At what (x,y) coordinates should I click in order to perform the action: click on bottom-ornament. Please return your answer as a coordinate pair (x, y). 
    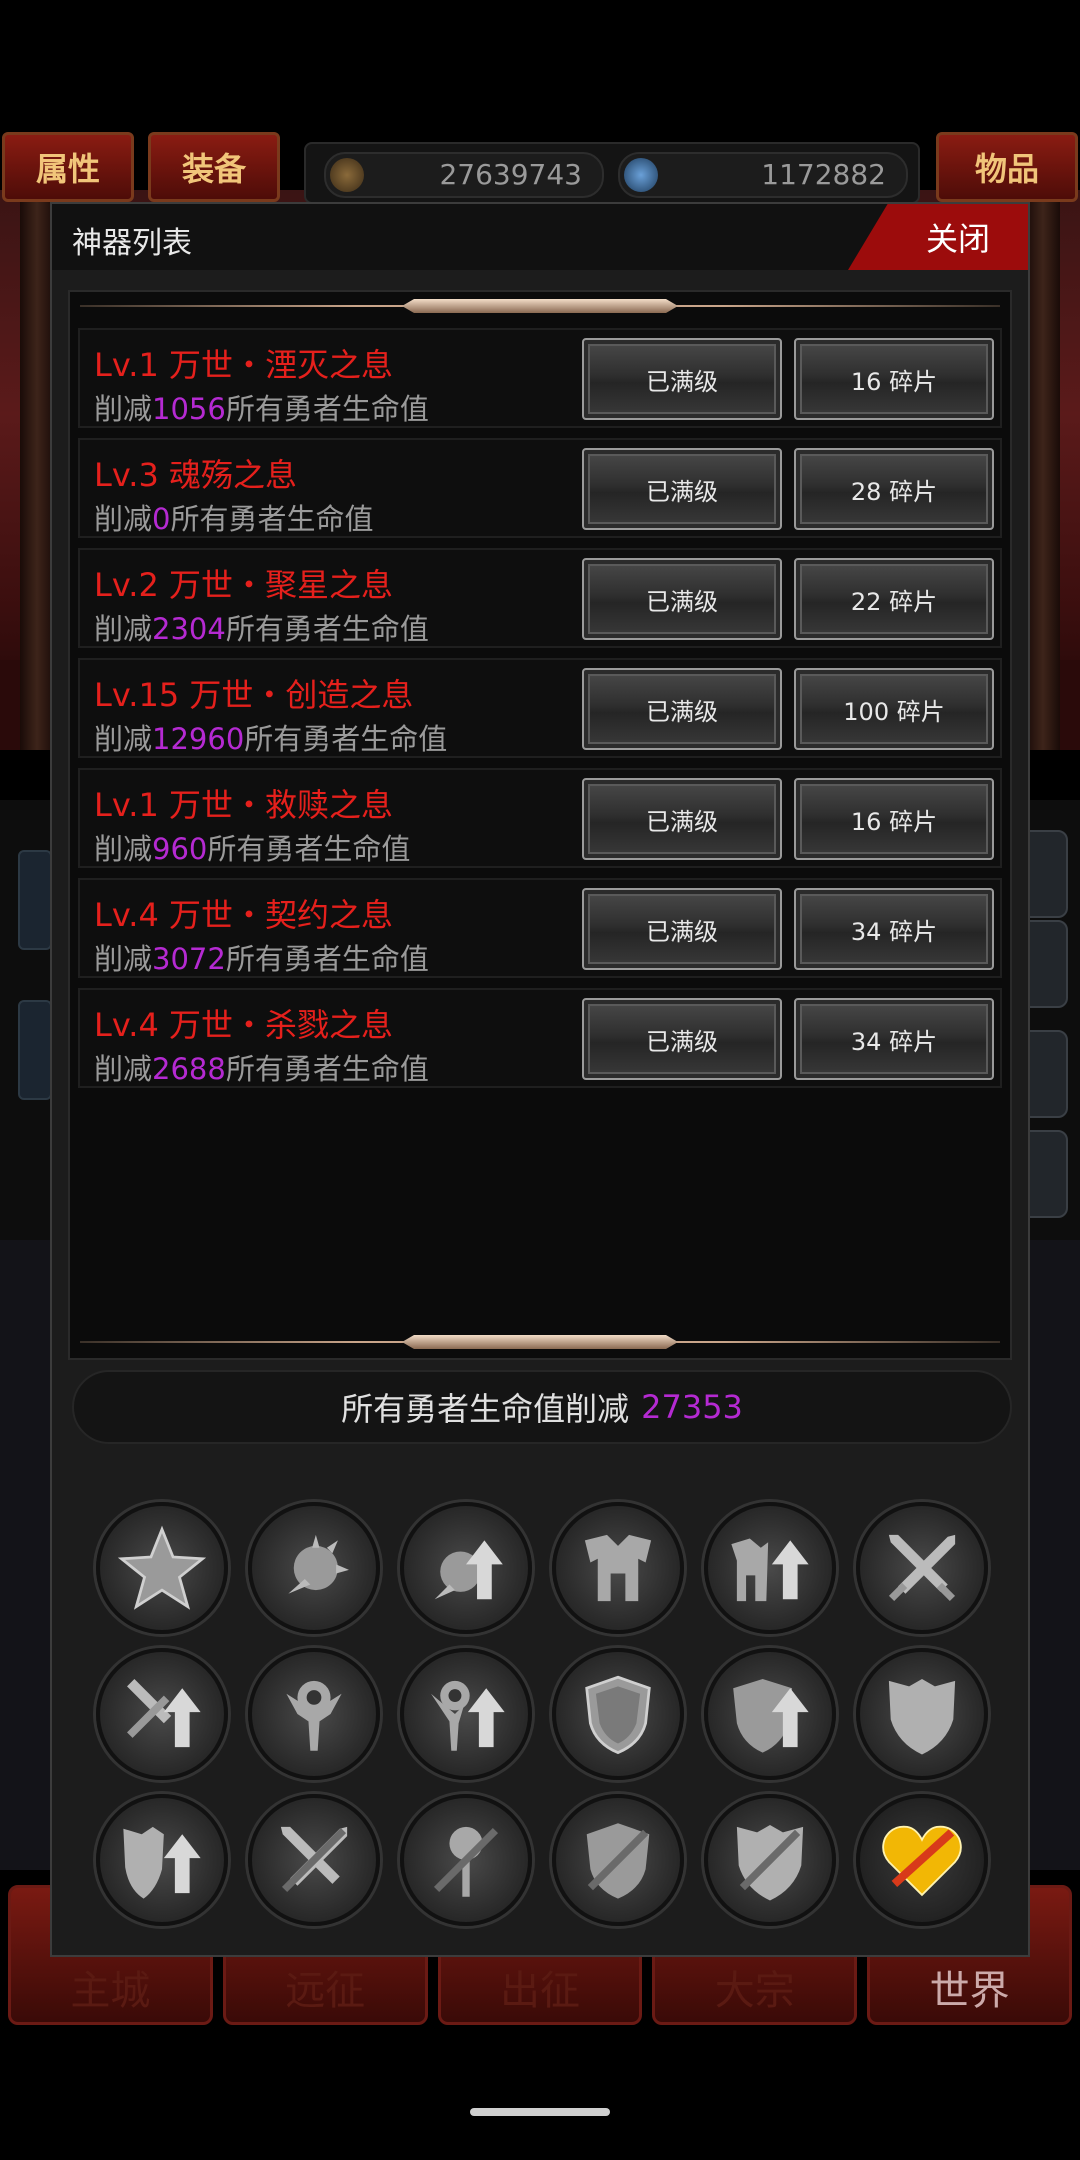
    Looking at the image, I should click on (540, 1342).